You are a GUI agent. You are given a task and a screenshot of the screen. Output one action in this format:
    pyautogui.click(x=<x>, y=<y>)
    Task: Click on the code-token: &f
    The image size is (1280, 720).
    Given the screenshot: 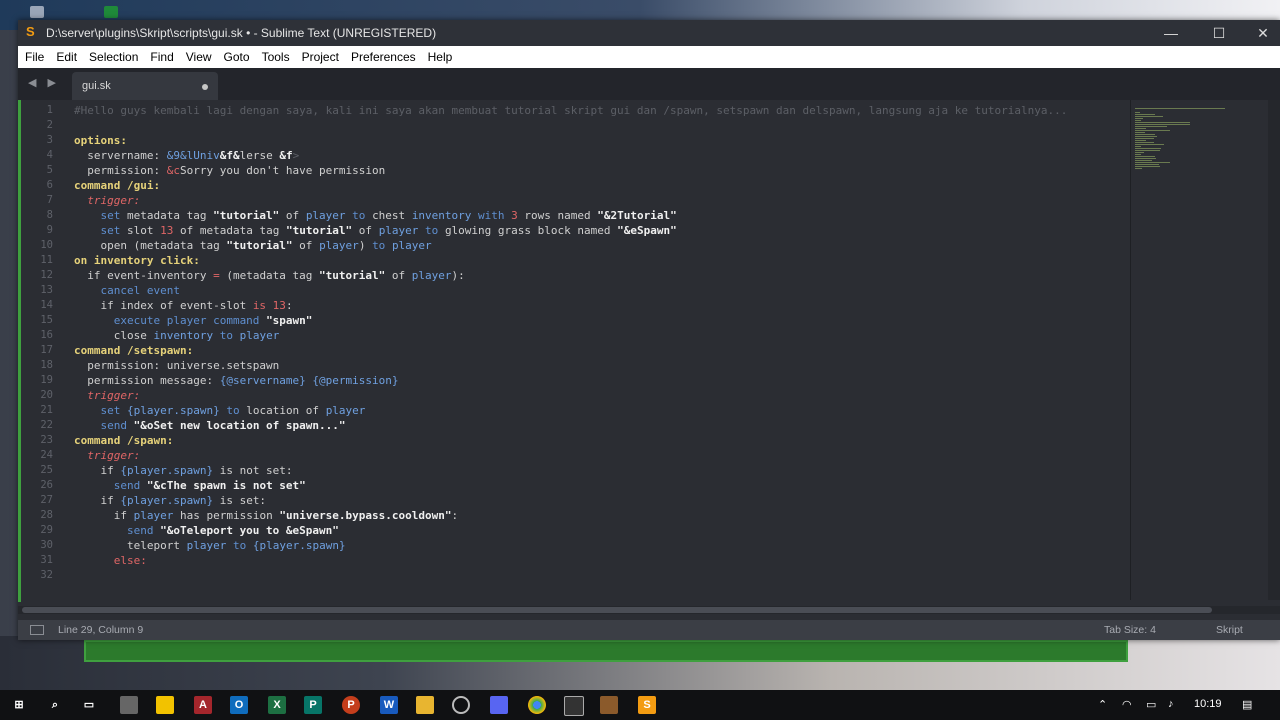 What is the action you would take?
    pyautogui.click(x=286, y=155)
    